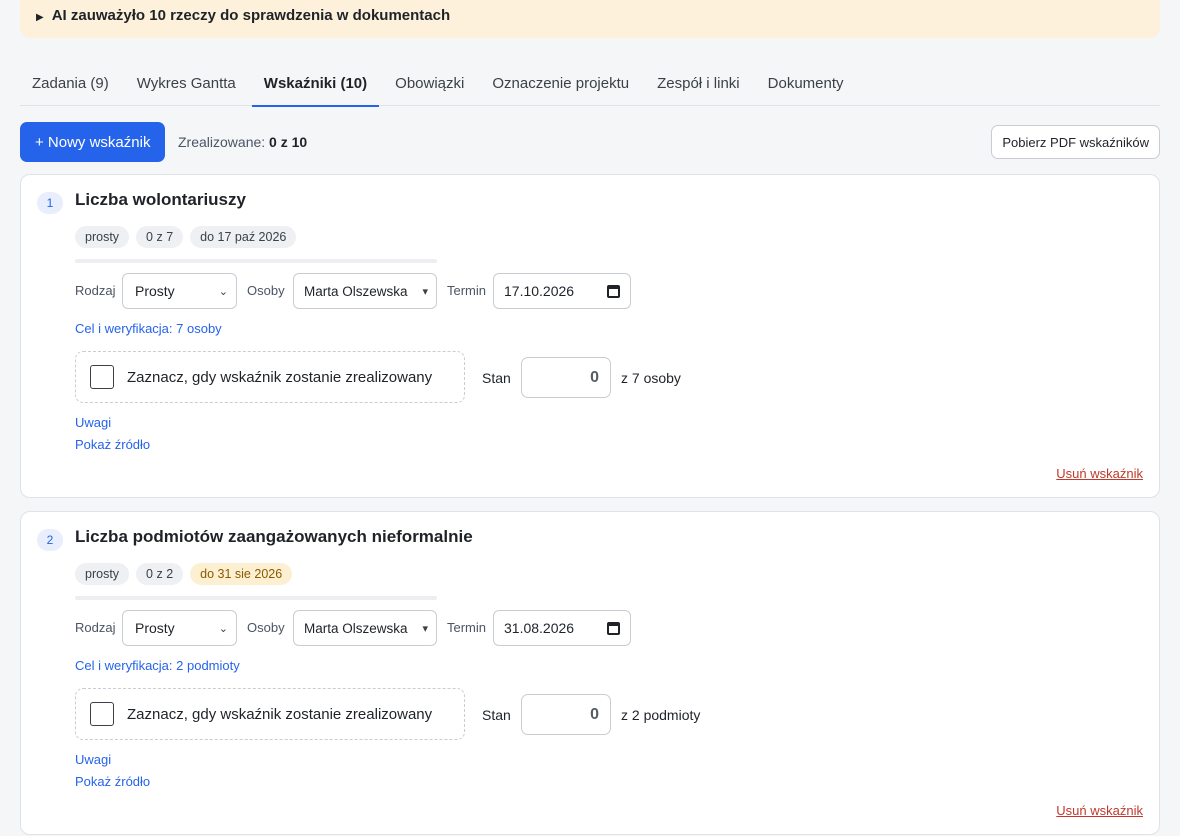 The height and width of the screenshot is (836, 1180). What do you see at coordinates (241, 574) in the screenshot?
I see `due-badge: do 31 sie 2026` at bounding box center [241, 574].